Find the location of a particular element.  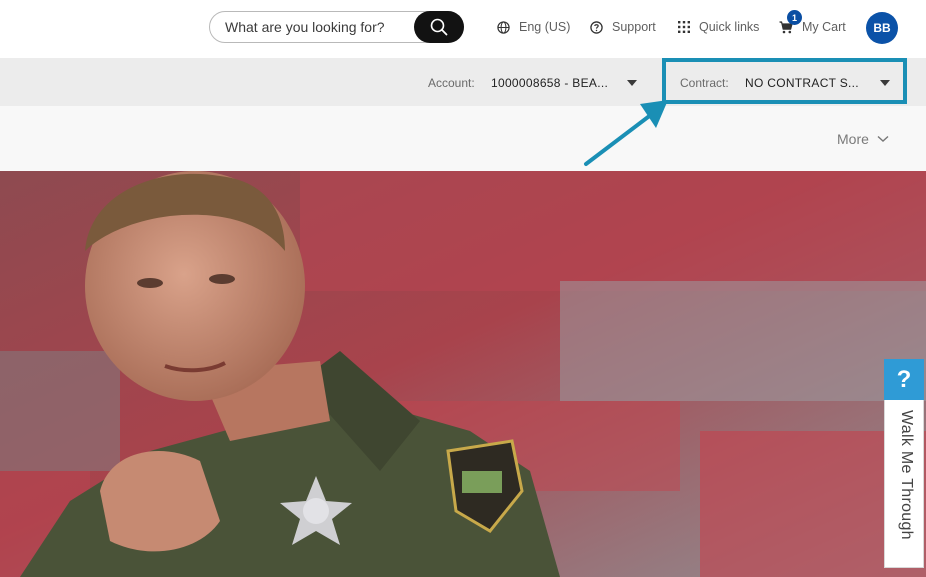

cart-count-badge: 1 is located at coordinates (794, 17).